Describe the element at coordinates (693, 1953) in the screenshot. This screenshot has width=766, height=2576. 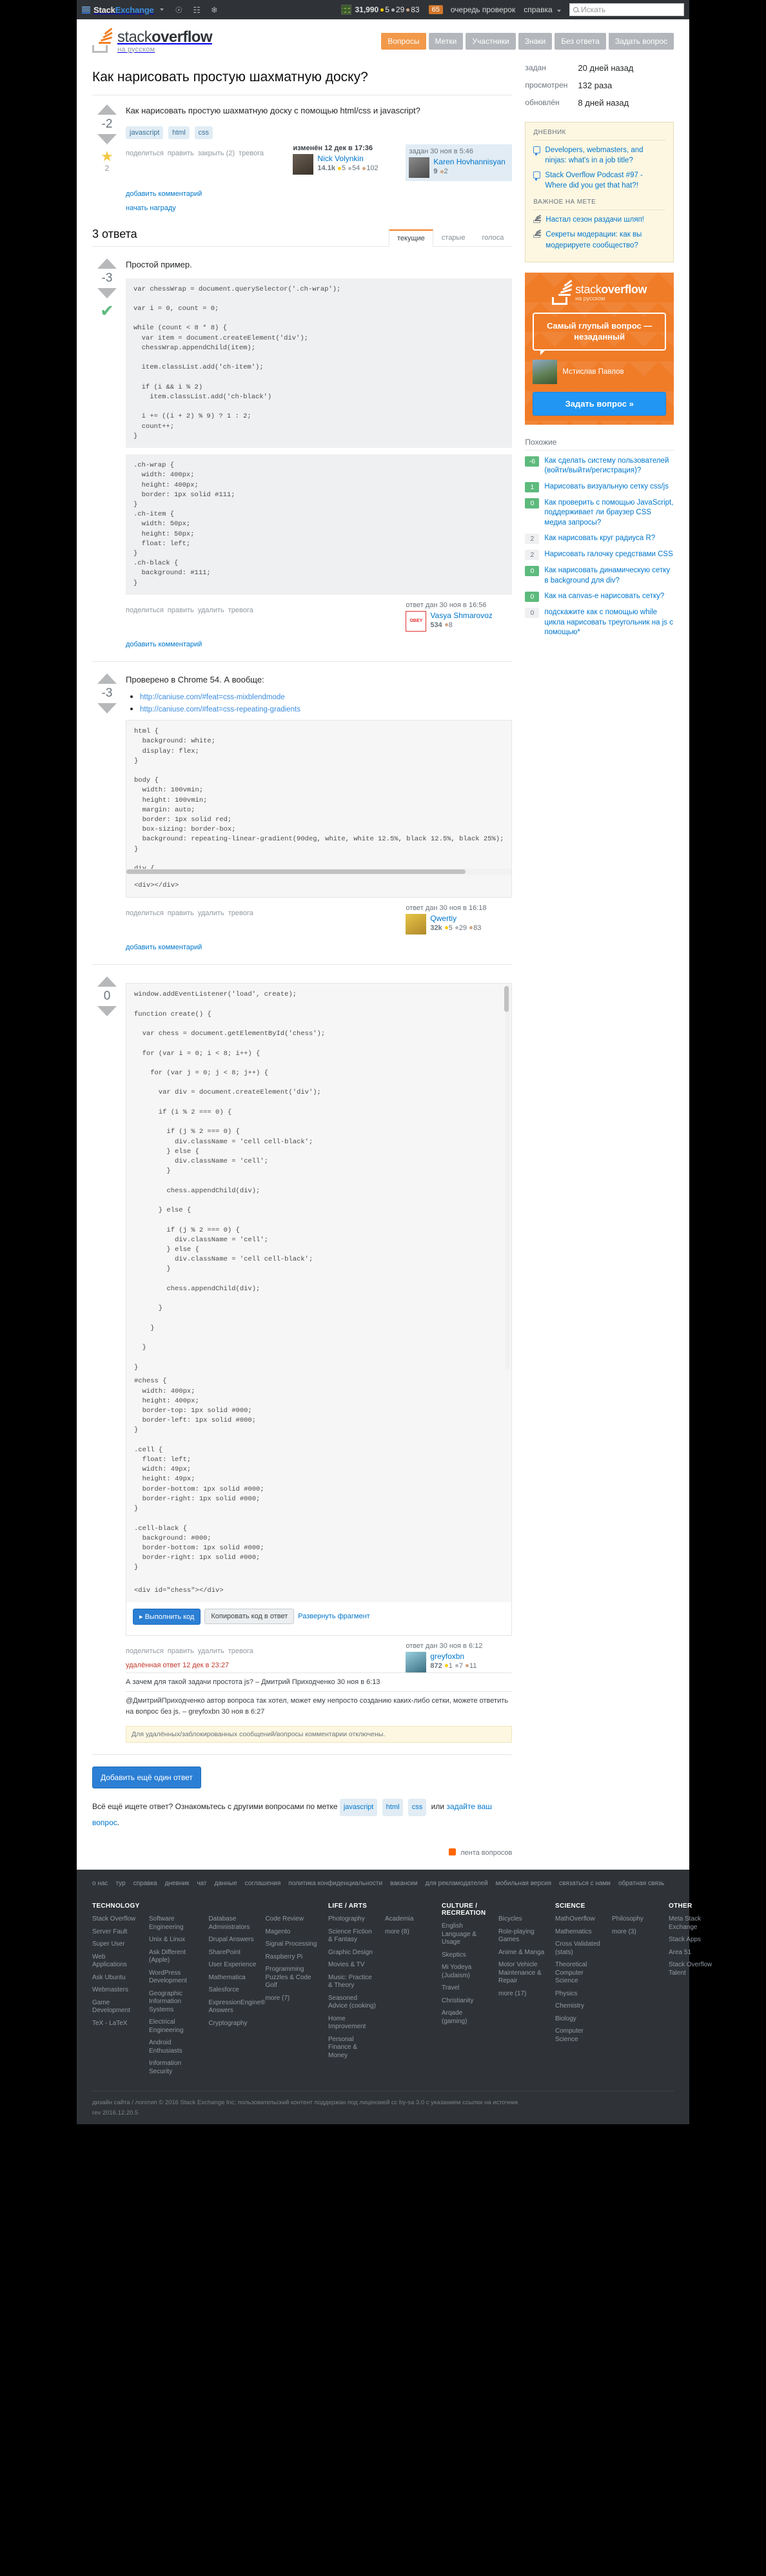
I see `footer-site-link: Area 51` at that location.